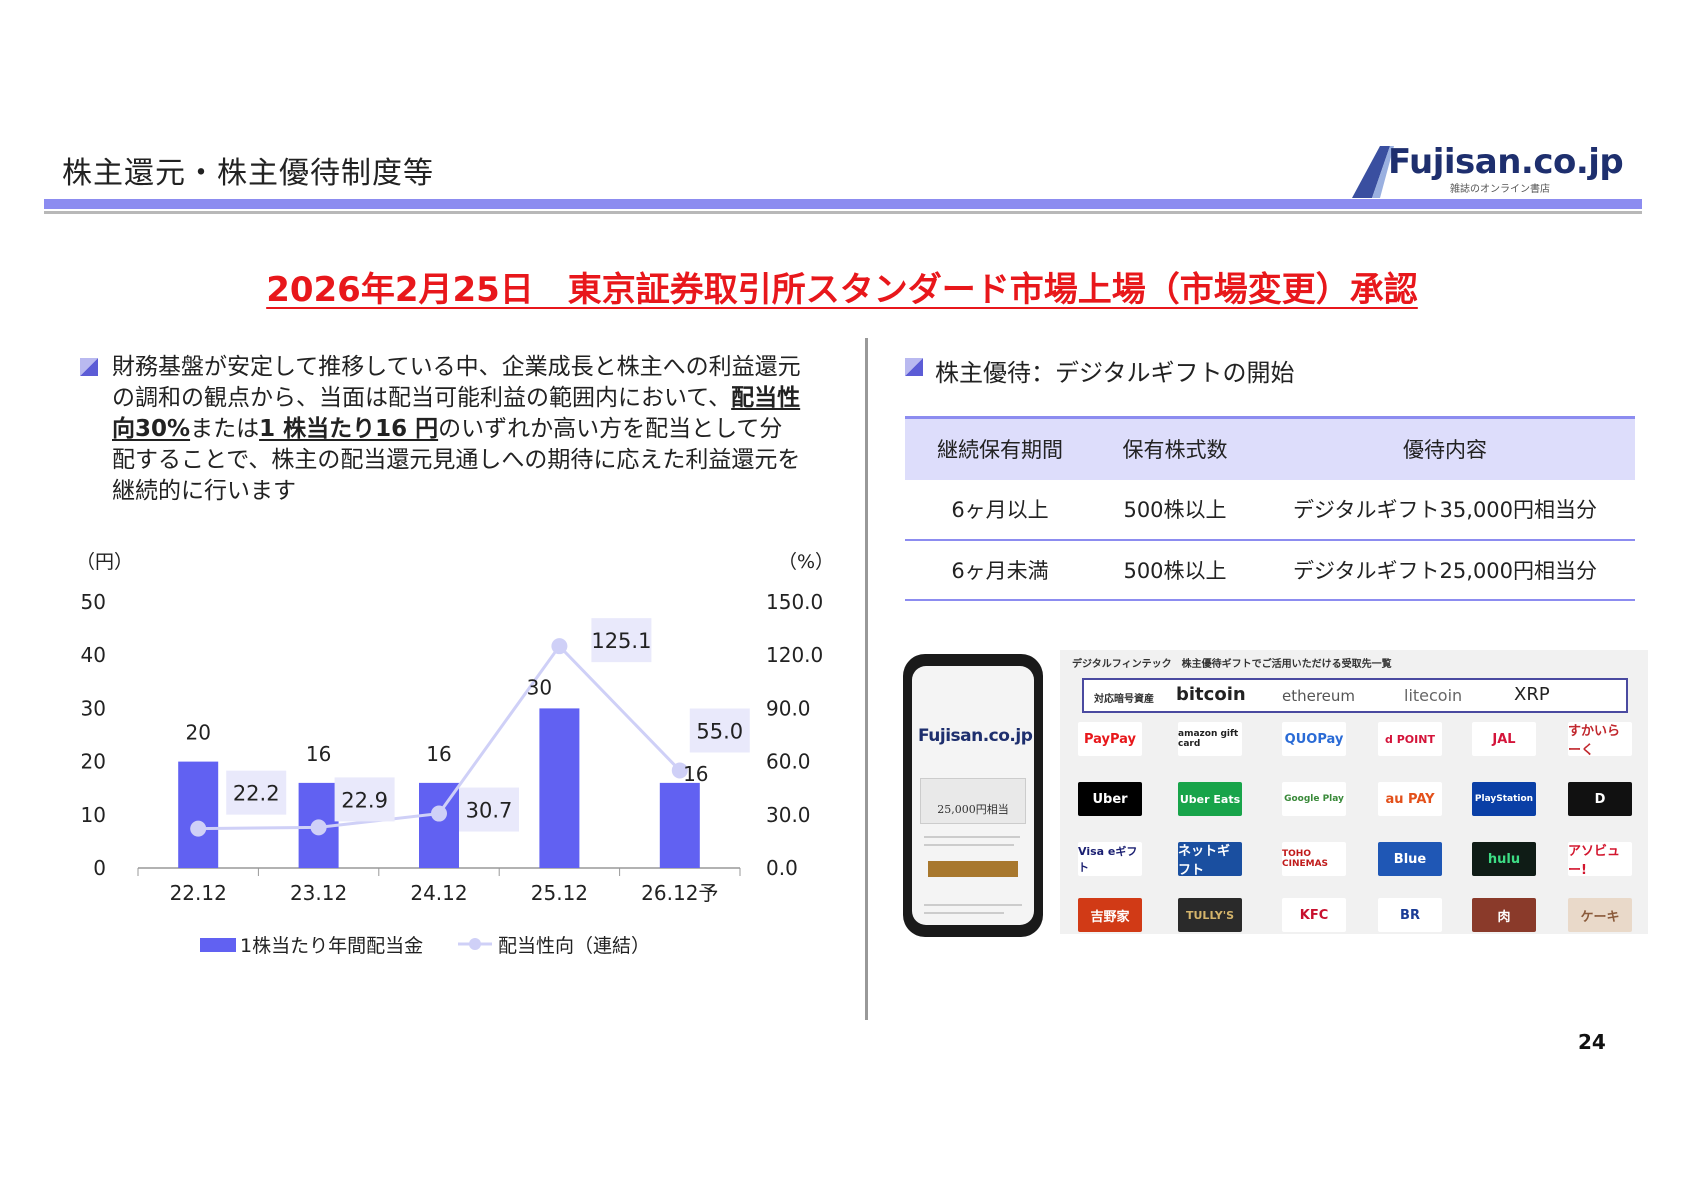 The height and width of the screenshot is (1190, 1684). What do you see at coordinates (1504, 915) in the screenshot?
I see `gift-logo-tile: 肉` at bounding box center [1504, 915].